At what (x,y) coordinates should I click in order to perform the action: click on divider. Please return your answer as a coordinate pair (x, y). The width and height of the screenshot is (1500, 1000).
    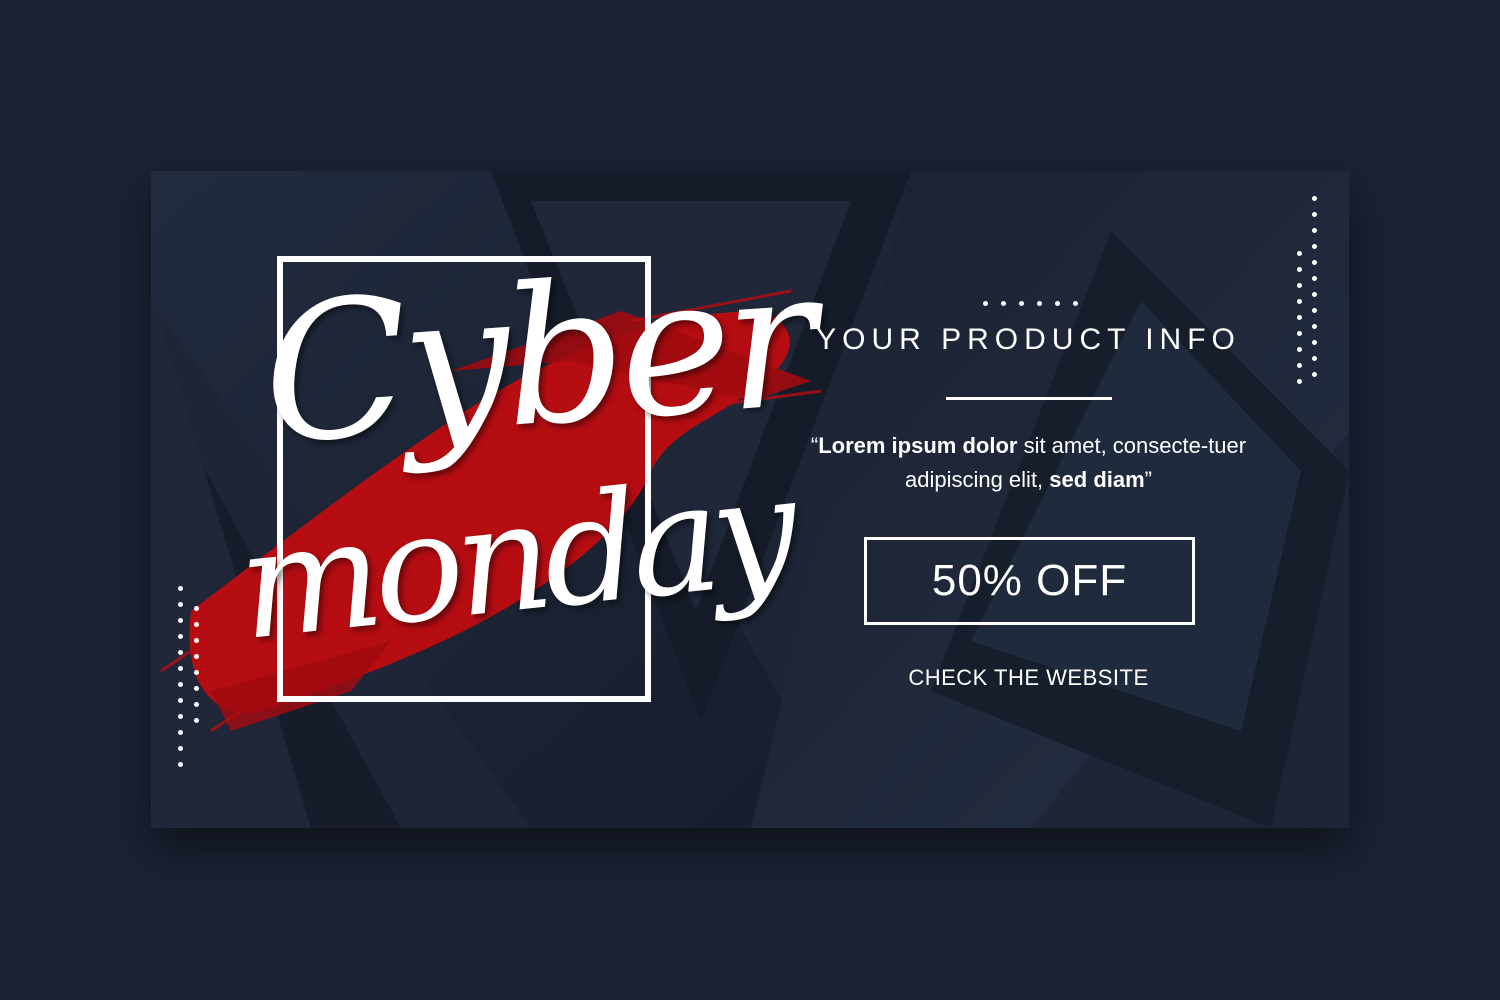
    Looking at the image, I should click on (1029, 398).